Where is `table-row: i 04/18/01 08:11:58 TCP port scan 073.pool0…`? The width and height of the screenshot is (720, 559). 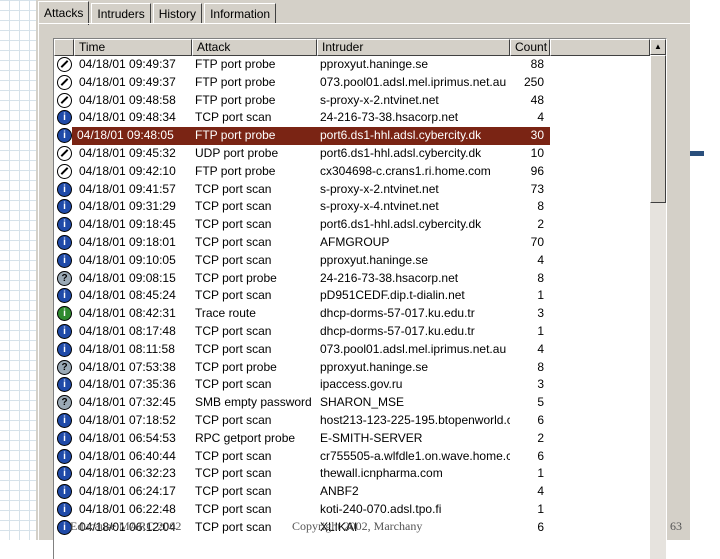 table-row: i 04/18/01 08:11:58 TCP port scan 073.pool0… is located at coordinates (352, 350).